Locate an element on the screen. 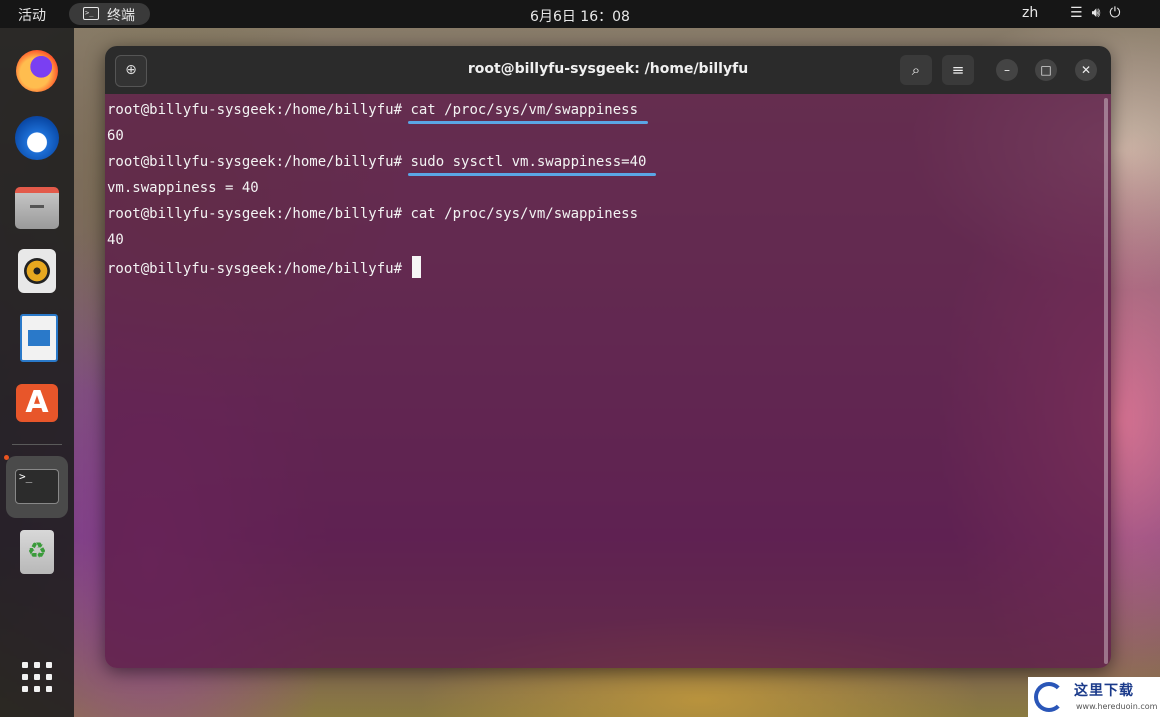  network-icon: ☰ is located at coordinates (1076, 13).